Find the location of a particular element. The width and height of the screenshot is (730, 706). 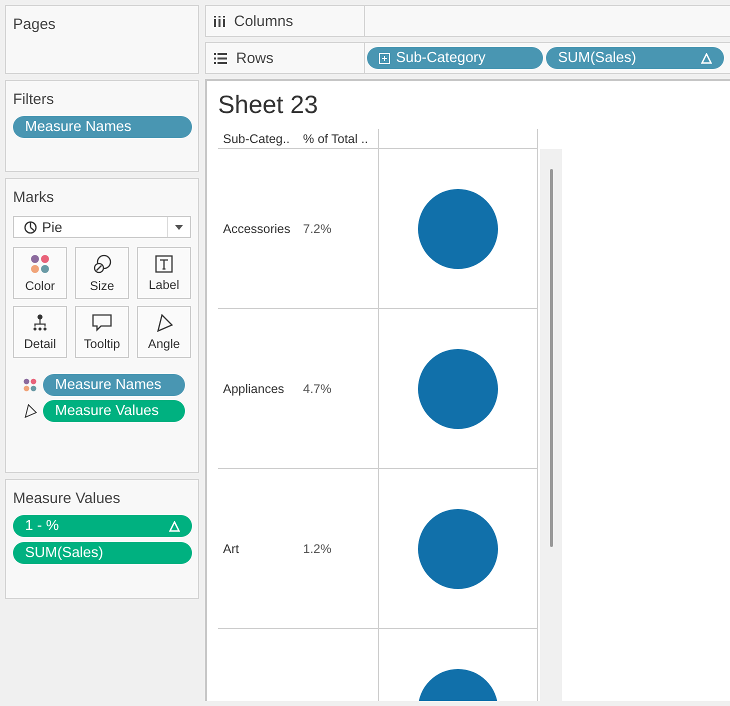

panel-title: Pages is located at coordinates (34, 24).